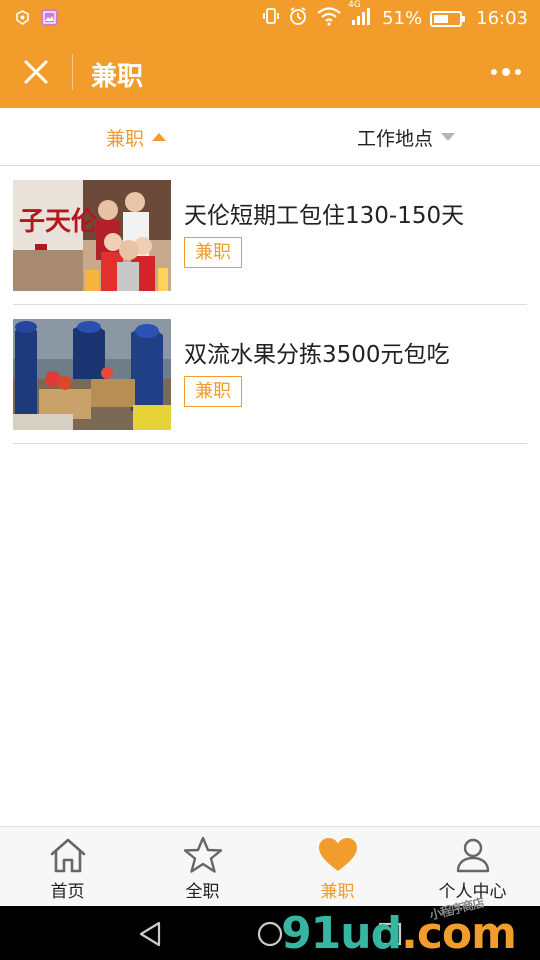  What do you see at coordinates (395, 138) in the screenshot?
I see `filter-location-label: 工作地点` at bounding box center [395, 138].